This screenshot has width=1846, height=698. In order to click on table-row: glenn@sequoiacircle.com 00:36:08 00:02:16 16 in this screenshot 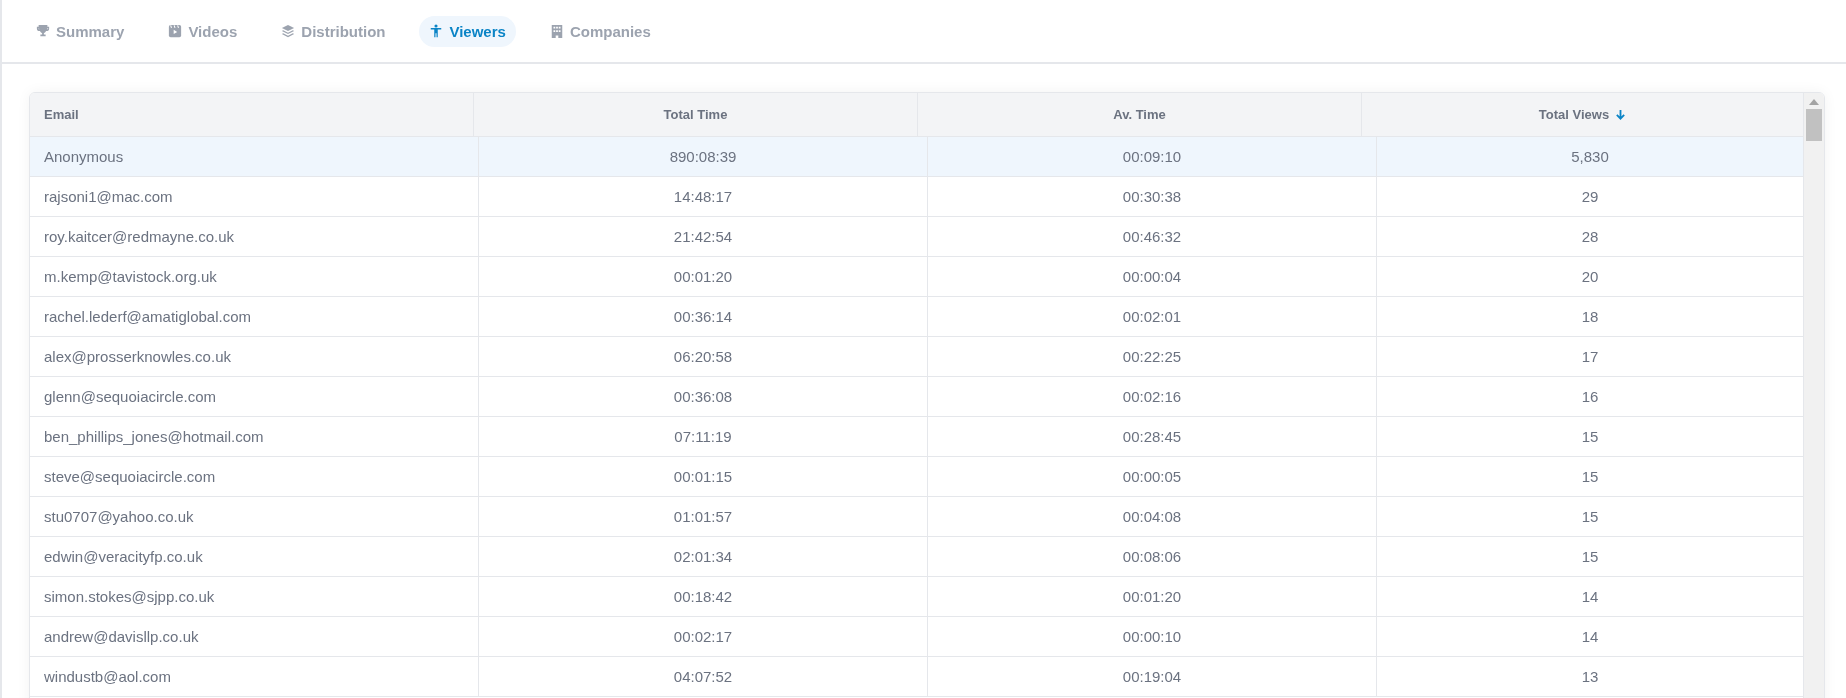, I will do `click(916, 397)`.